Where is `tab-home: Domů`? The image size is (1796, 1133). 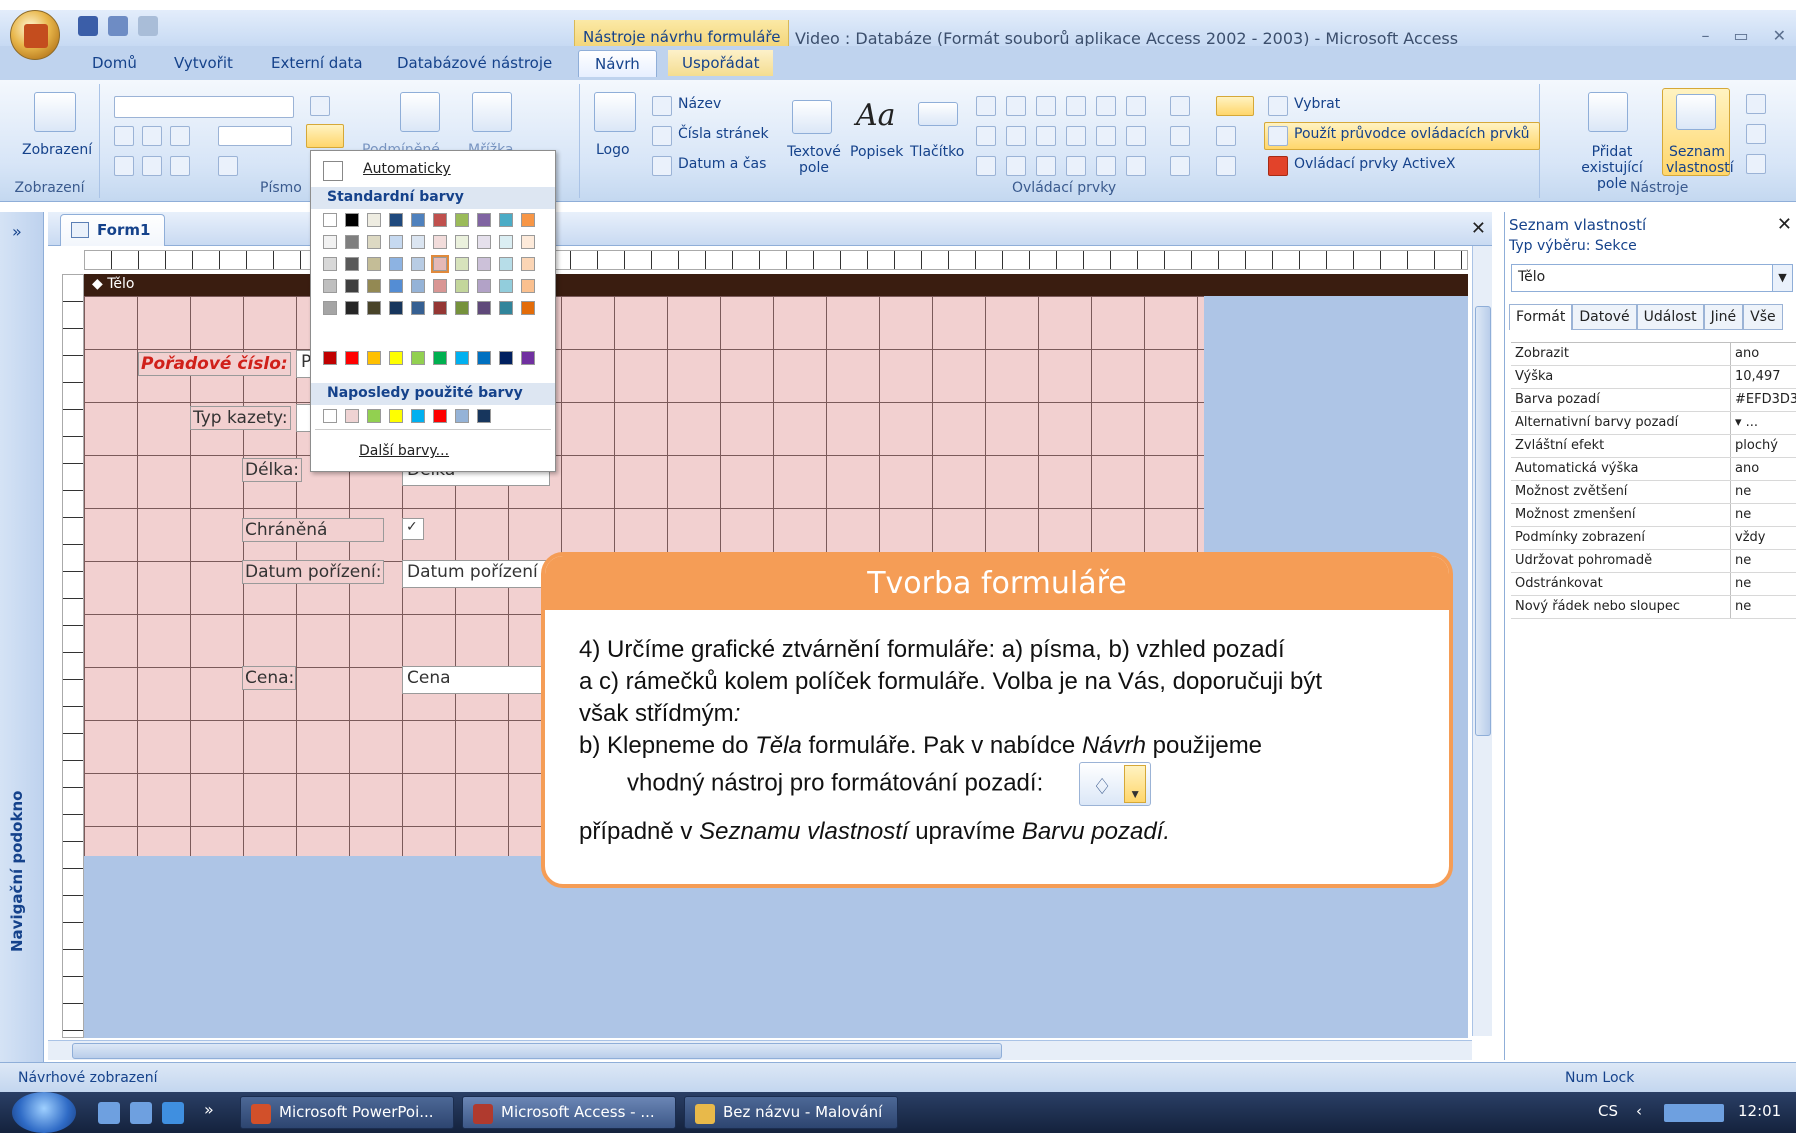 tab-home: Domů is located at coordinates (114, 63).